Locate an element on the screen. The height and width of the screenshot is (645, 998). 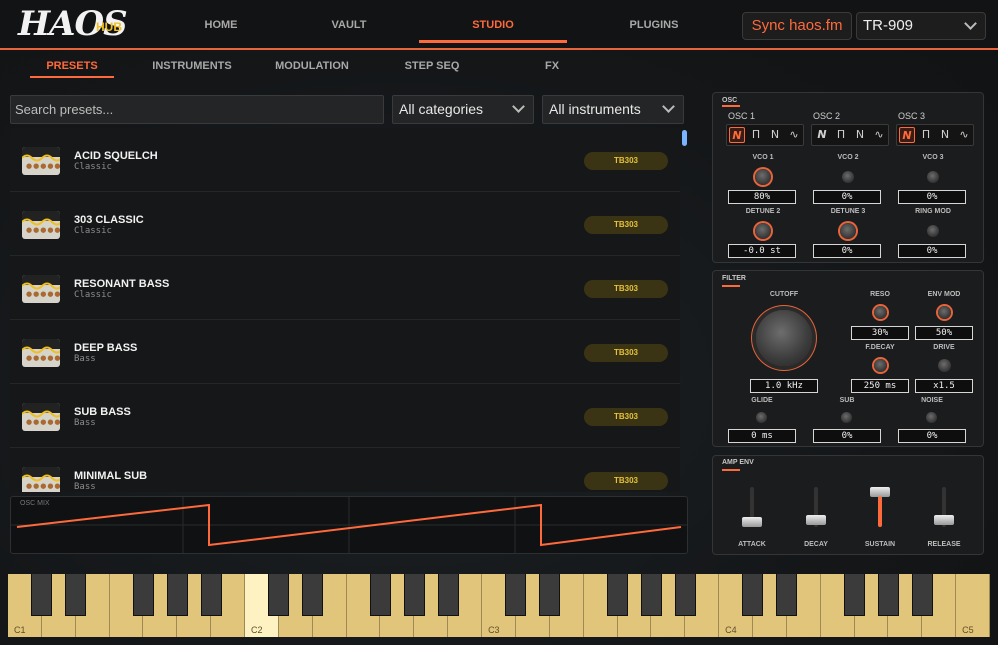
noise-knob is located at coordinates (931, 417).